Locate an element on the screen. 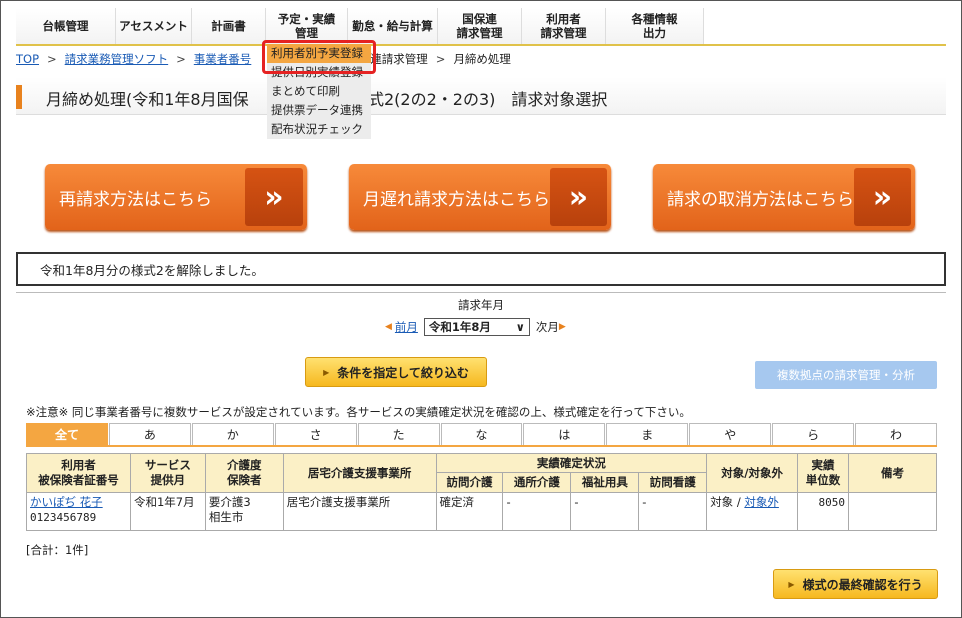  header-care-office: 居宅介護支援事業所 is located at coordinates (359, 473).